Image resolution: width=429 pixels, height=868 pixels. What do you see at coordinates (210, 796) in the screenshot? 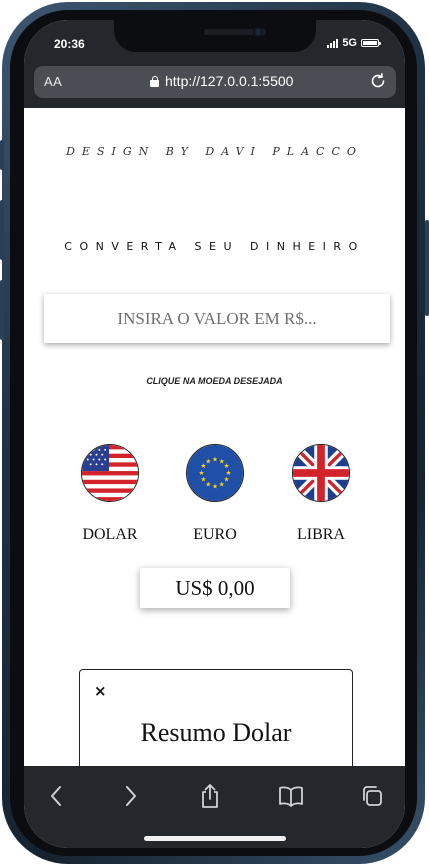
I see `share-icon` at bounding box center [210, 796].